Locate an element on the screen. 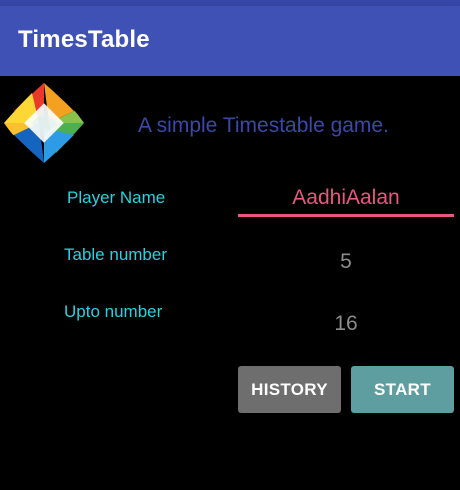  upto-number-input is located at coordinates (346, 324).